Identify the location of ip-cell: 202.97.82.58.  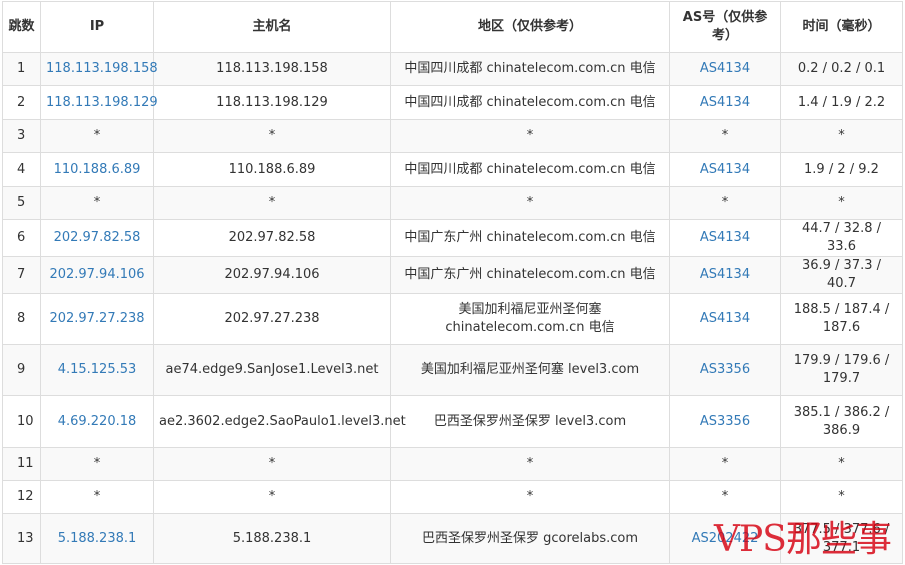
(97, 238).